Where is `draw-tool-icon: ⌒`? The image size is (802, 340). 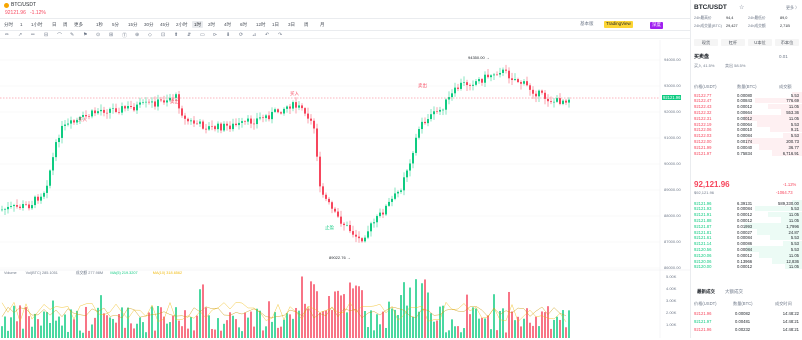 draw-tool-icon: ⌒ is located at coordinates (59, 35).